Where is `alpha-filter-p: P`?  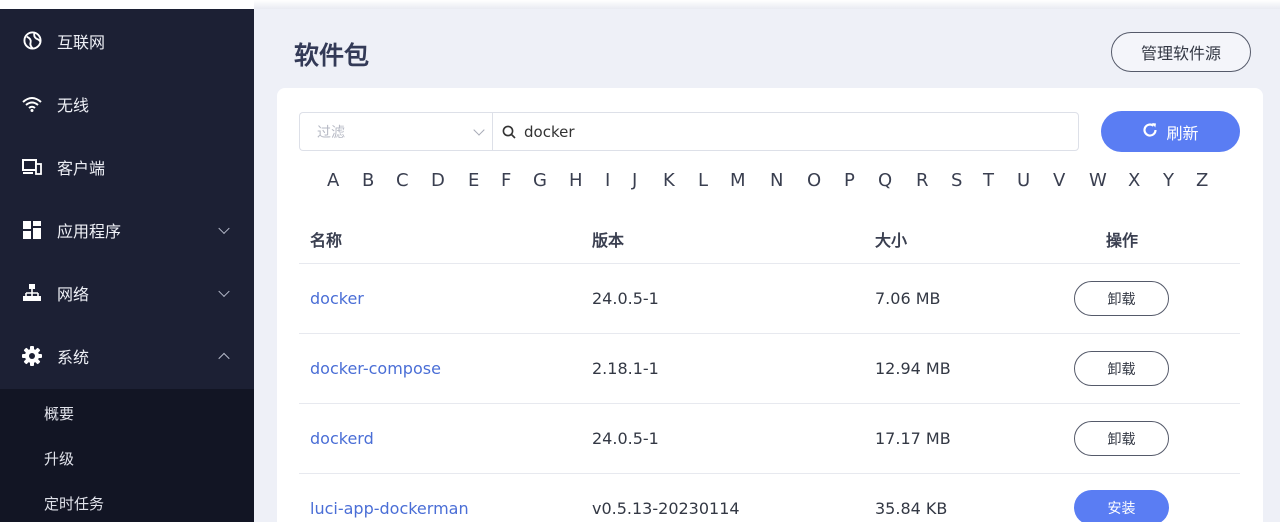 alpha-filter-p: P is located at coordinates (849, 180).